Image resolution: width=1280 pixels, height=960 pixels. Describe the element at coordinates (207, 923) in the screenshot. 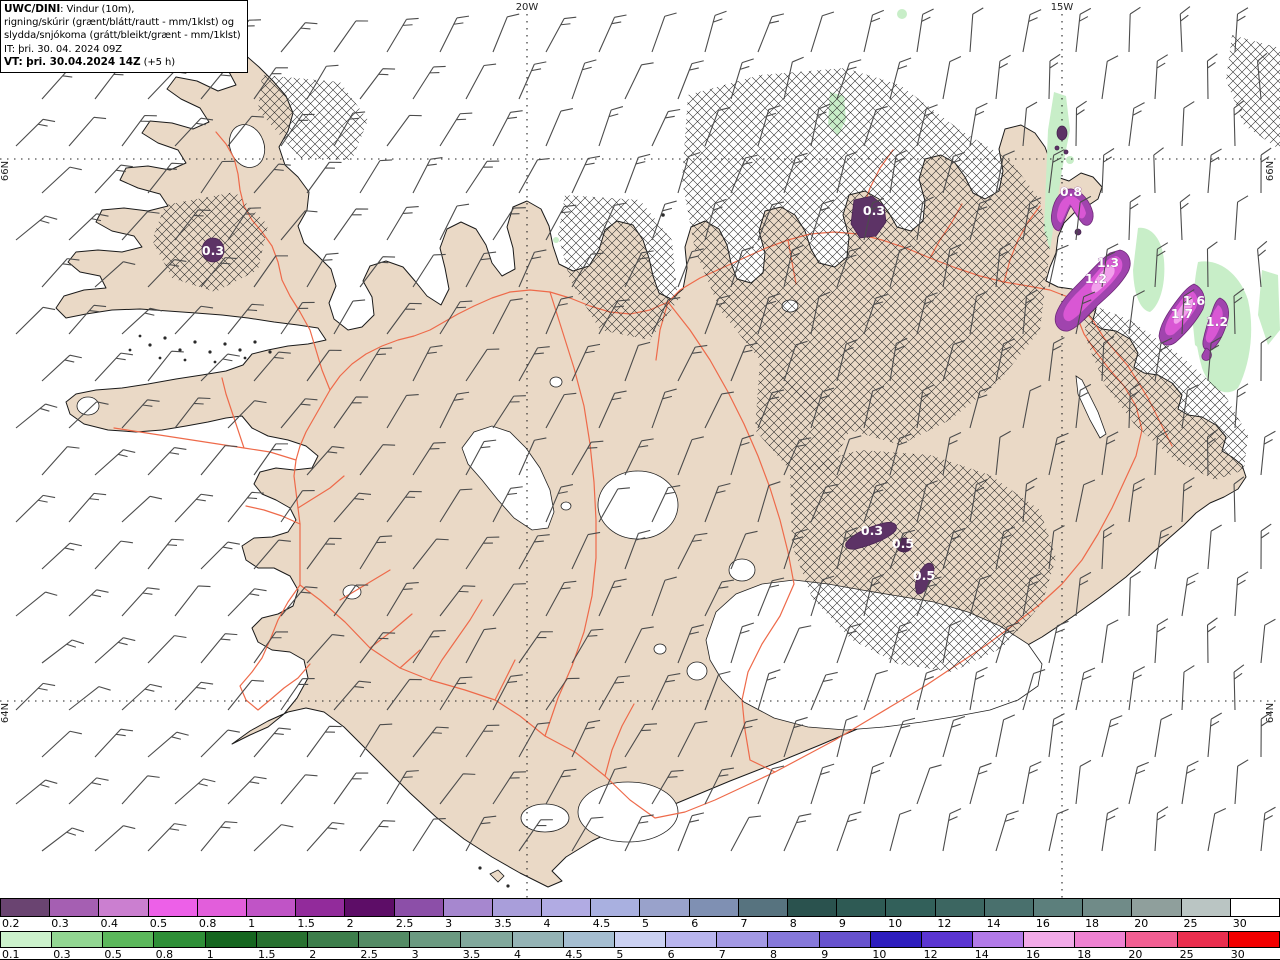

I see `sleet-scale-tick-label: 0.8` at that location.